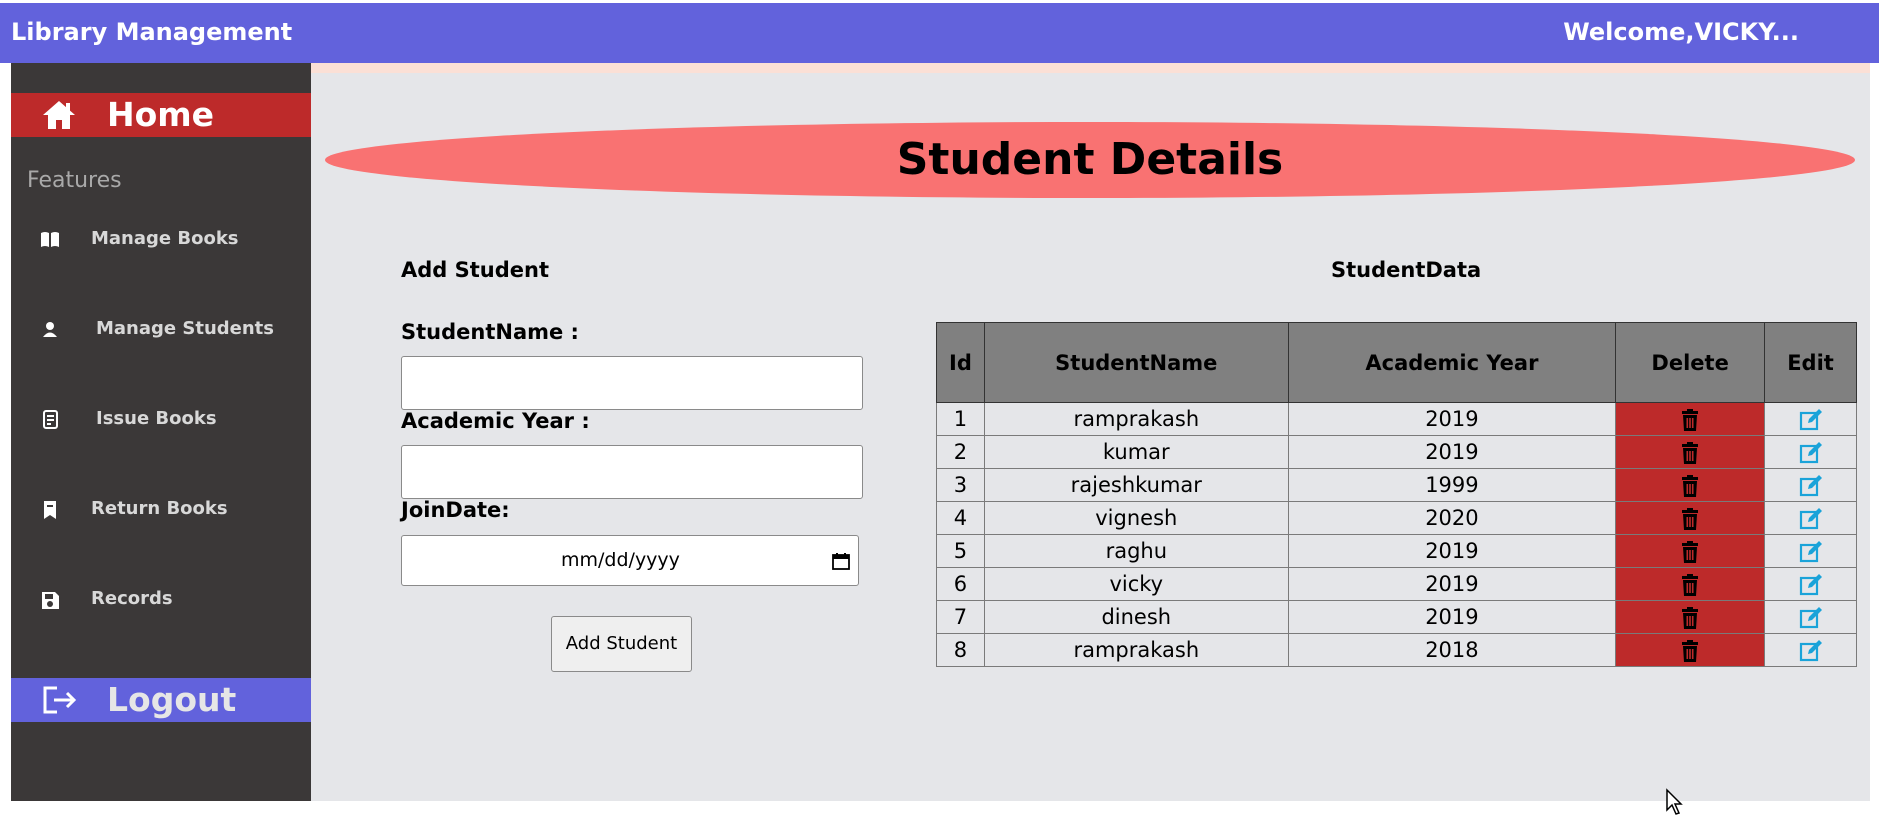 Image resolution: width=1879 pixels, height=816 pixels. Describe the element at coordinates (1810, 362) in the screenshot. I see `col-edit-header: Edit` at that location.